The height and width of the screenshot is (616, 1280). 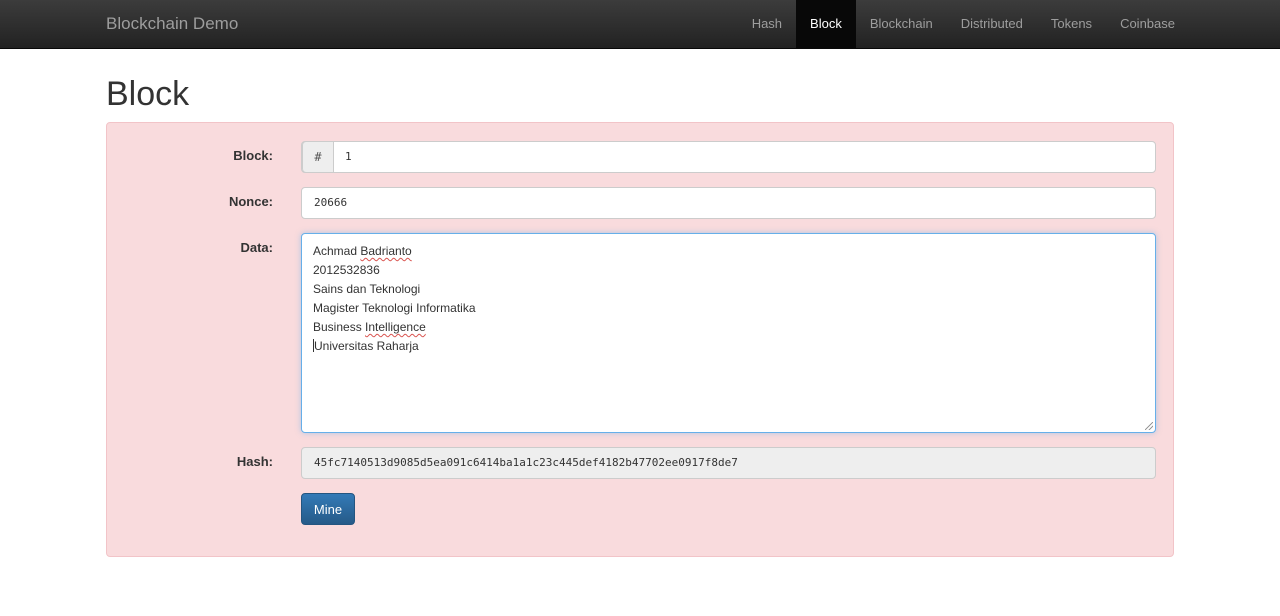 I want to click on nav-link-hash: Hash, so click(x=767, y=24).